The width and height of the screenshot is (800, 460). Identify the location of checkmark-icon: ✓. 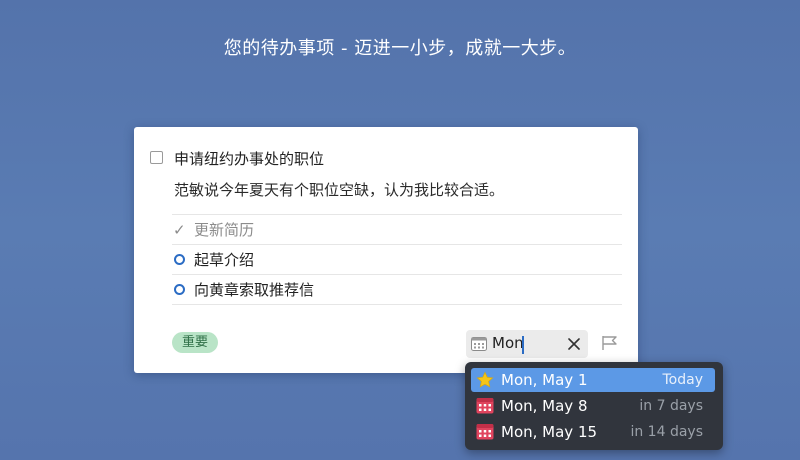
(183, 230).